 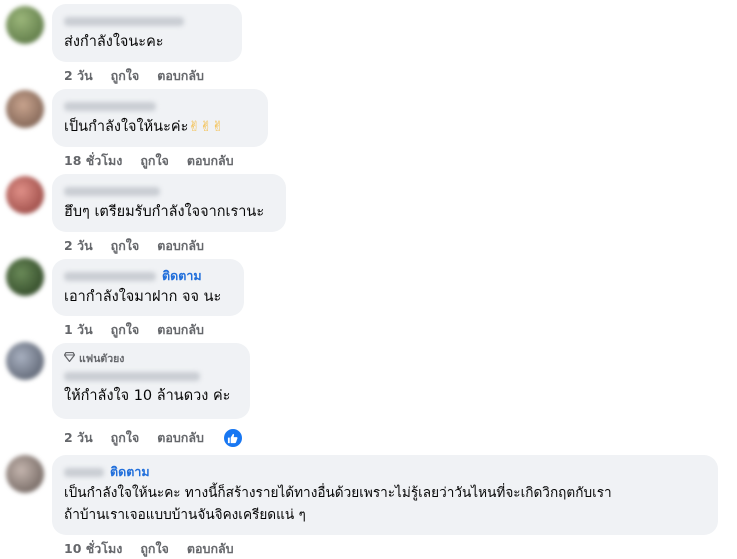 What do you see at coordinates (169, 203) in the screenshot?
I see `comment-bubble: ฮึบๆ เตรียมรับกำลังใจจากเรานะ` at bounding box center [169, 203].